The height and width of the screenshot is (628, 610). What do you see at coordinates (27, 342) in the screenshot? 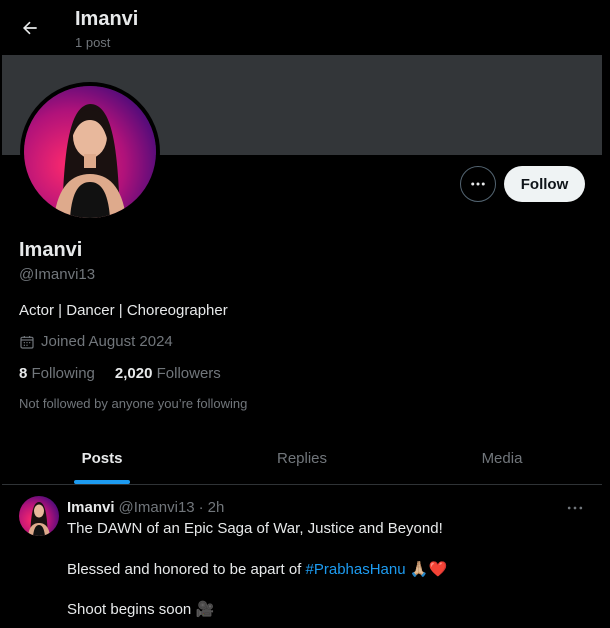
I see `calendar-icon` at bounding box center [27, 342].